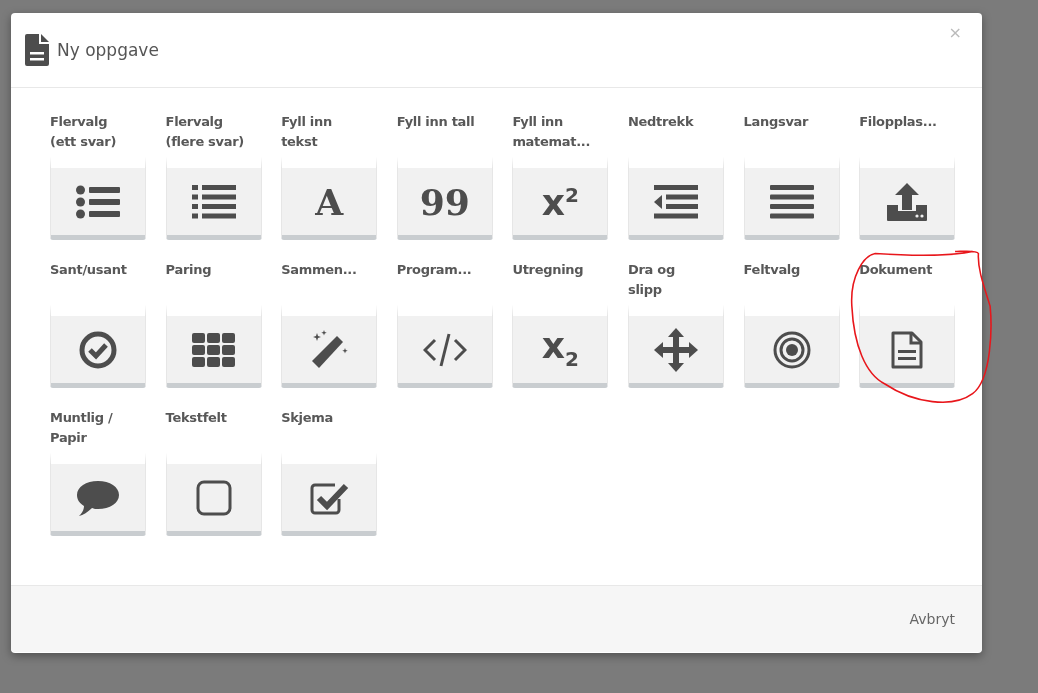 The image size is (1038, 693). What do you see at coordinates (907, 201) in the screenshot?
I see `upload-icon` at bounding box center [907, 201].